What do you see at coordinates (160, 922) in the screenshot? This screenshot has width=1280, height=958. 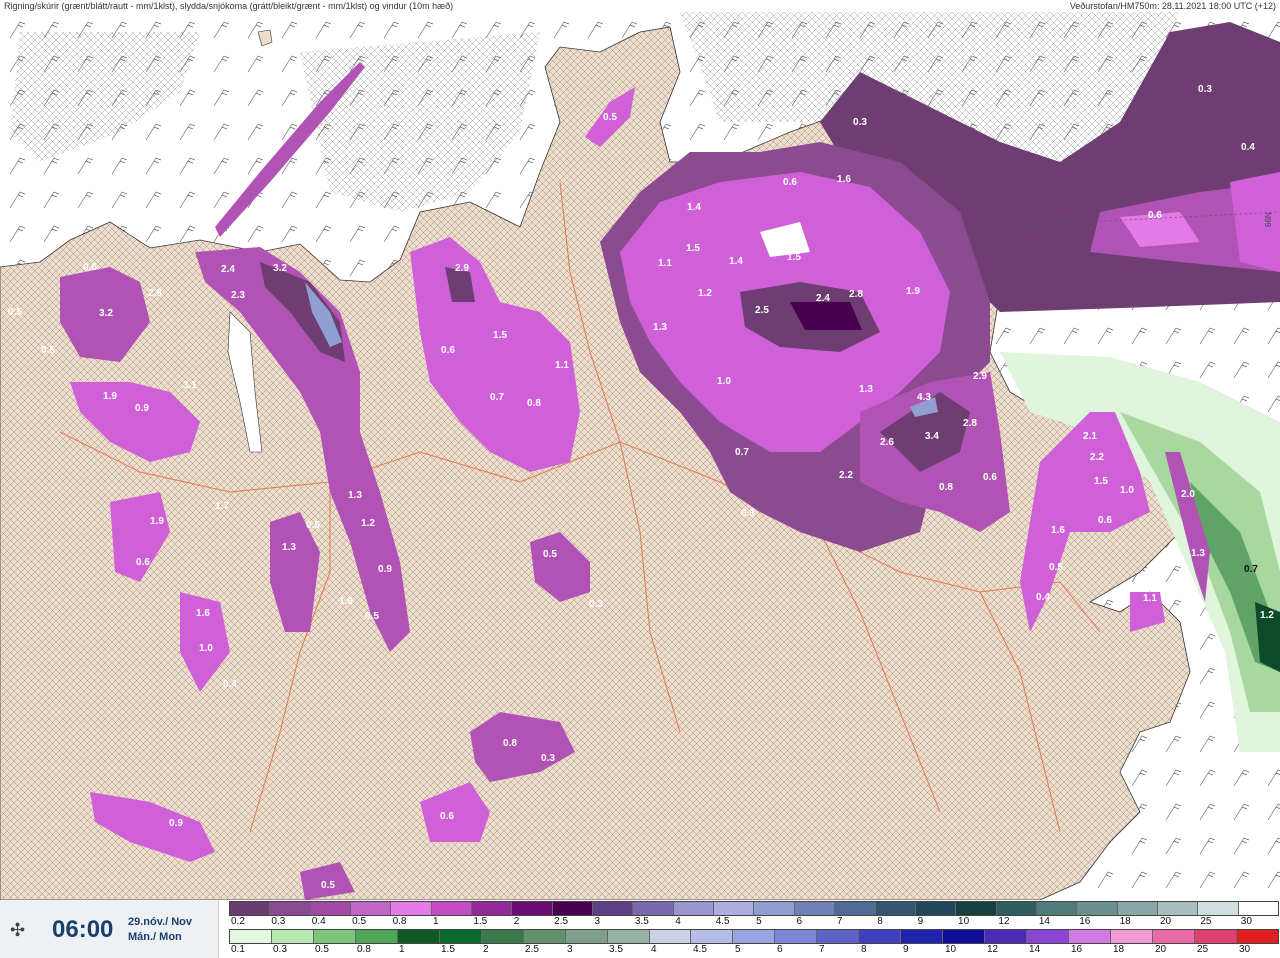 I see `valid-date: 29.nóv./ Nov` at bounding box center [160, 922].